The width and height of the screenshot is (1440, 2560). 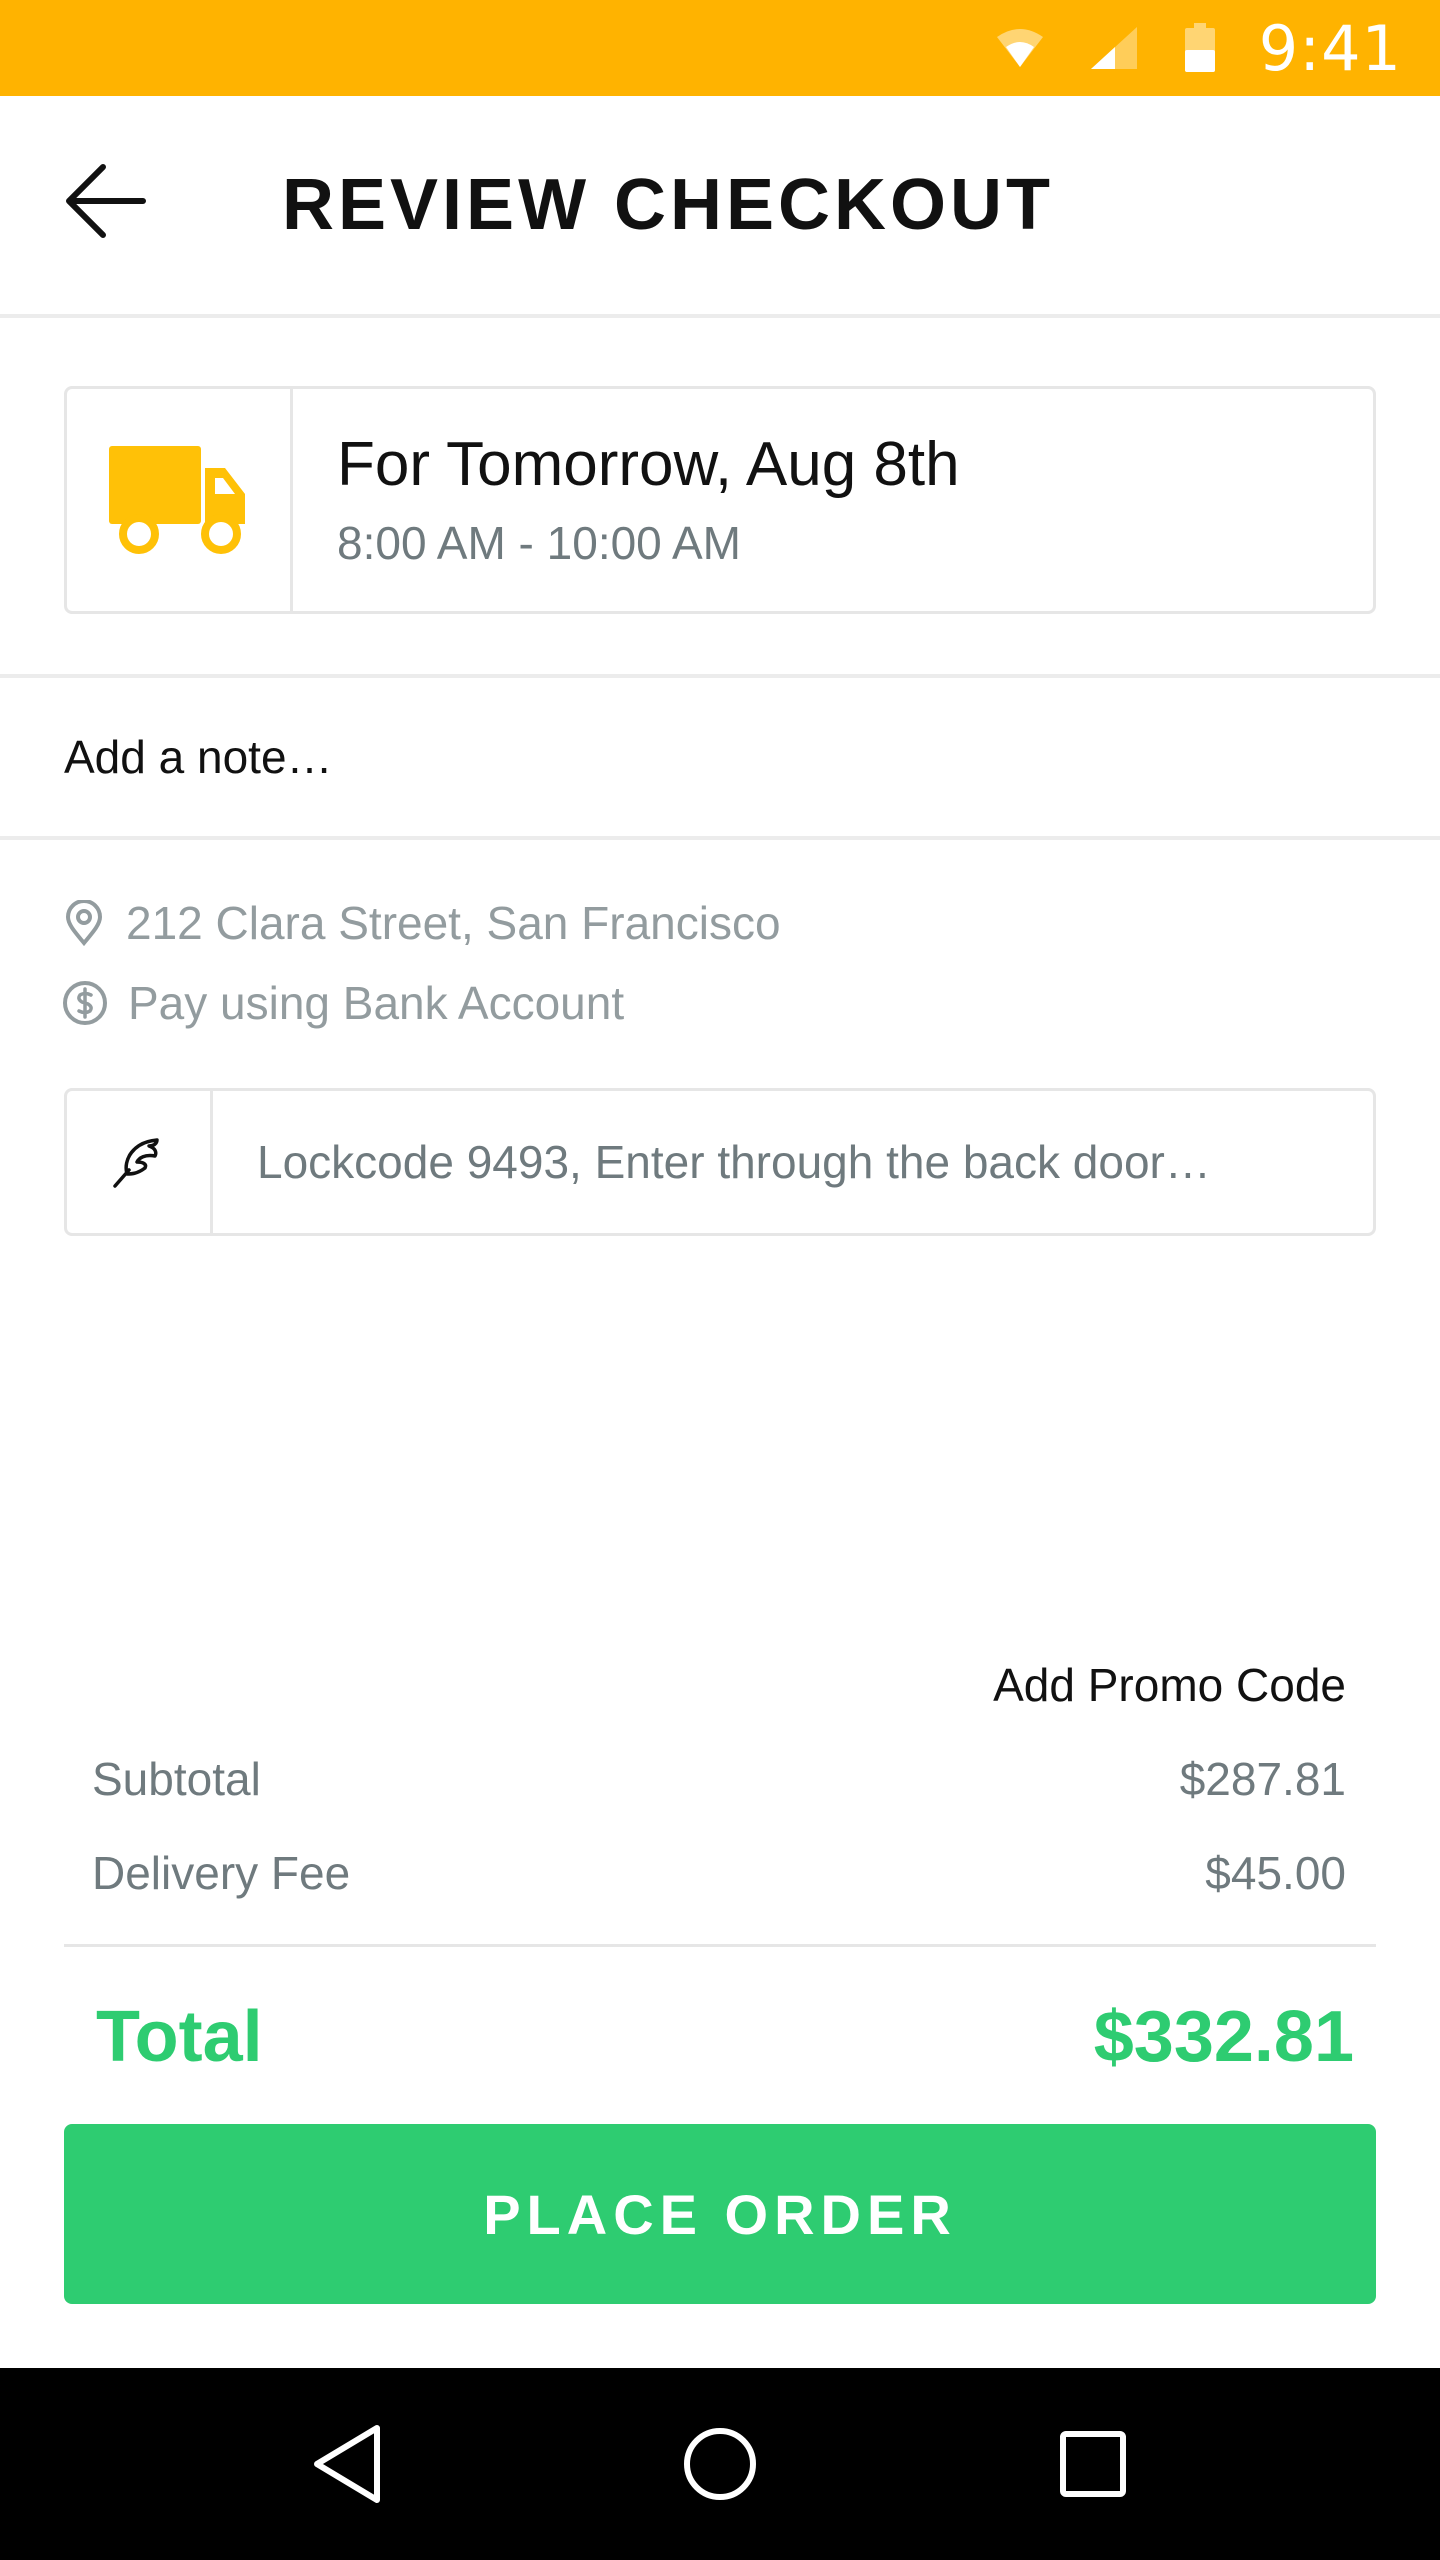 I want to click on delivery-fee-label: Delivery Fee, so click(x=221, y=1873).